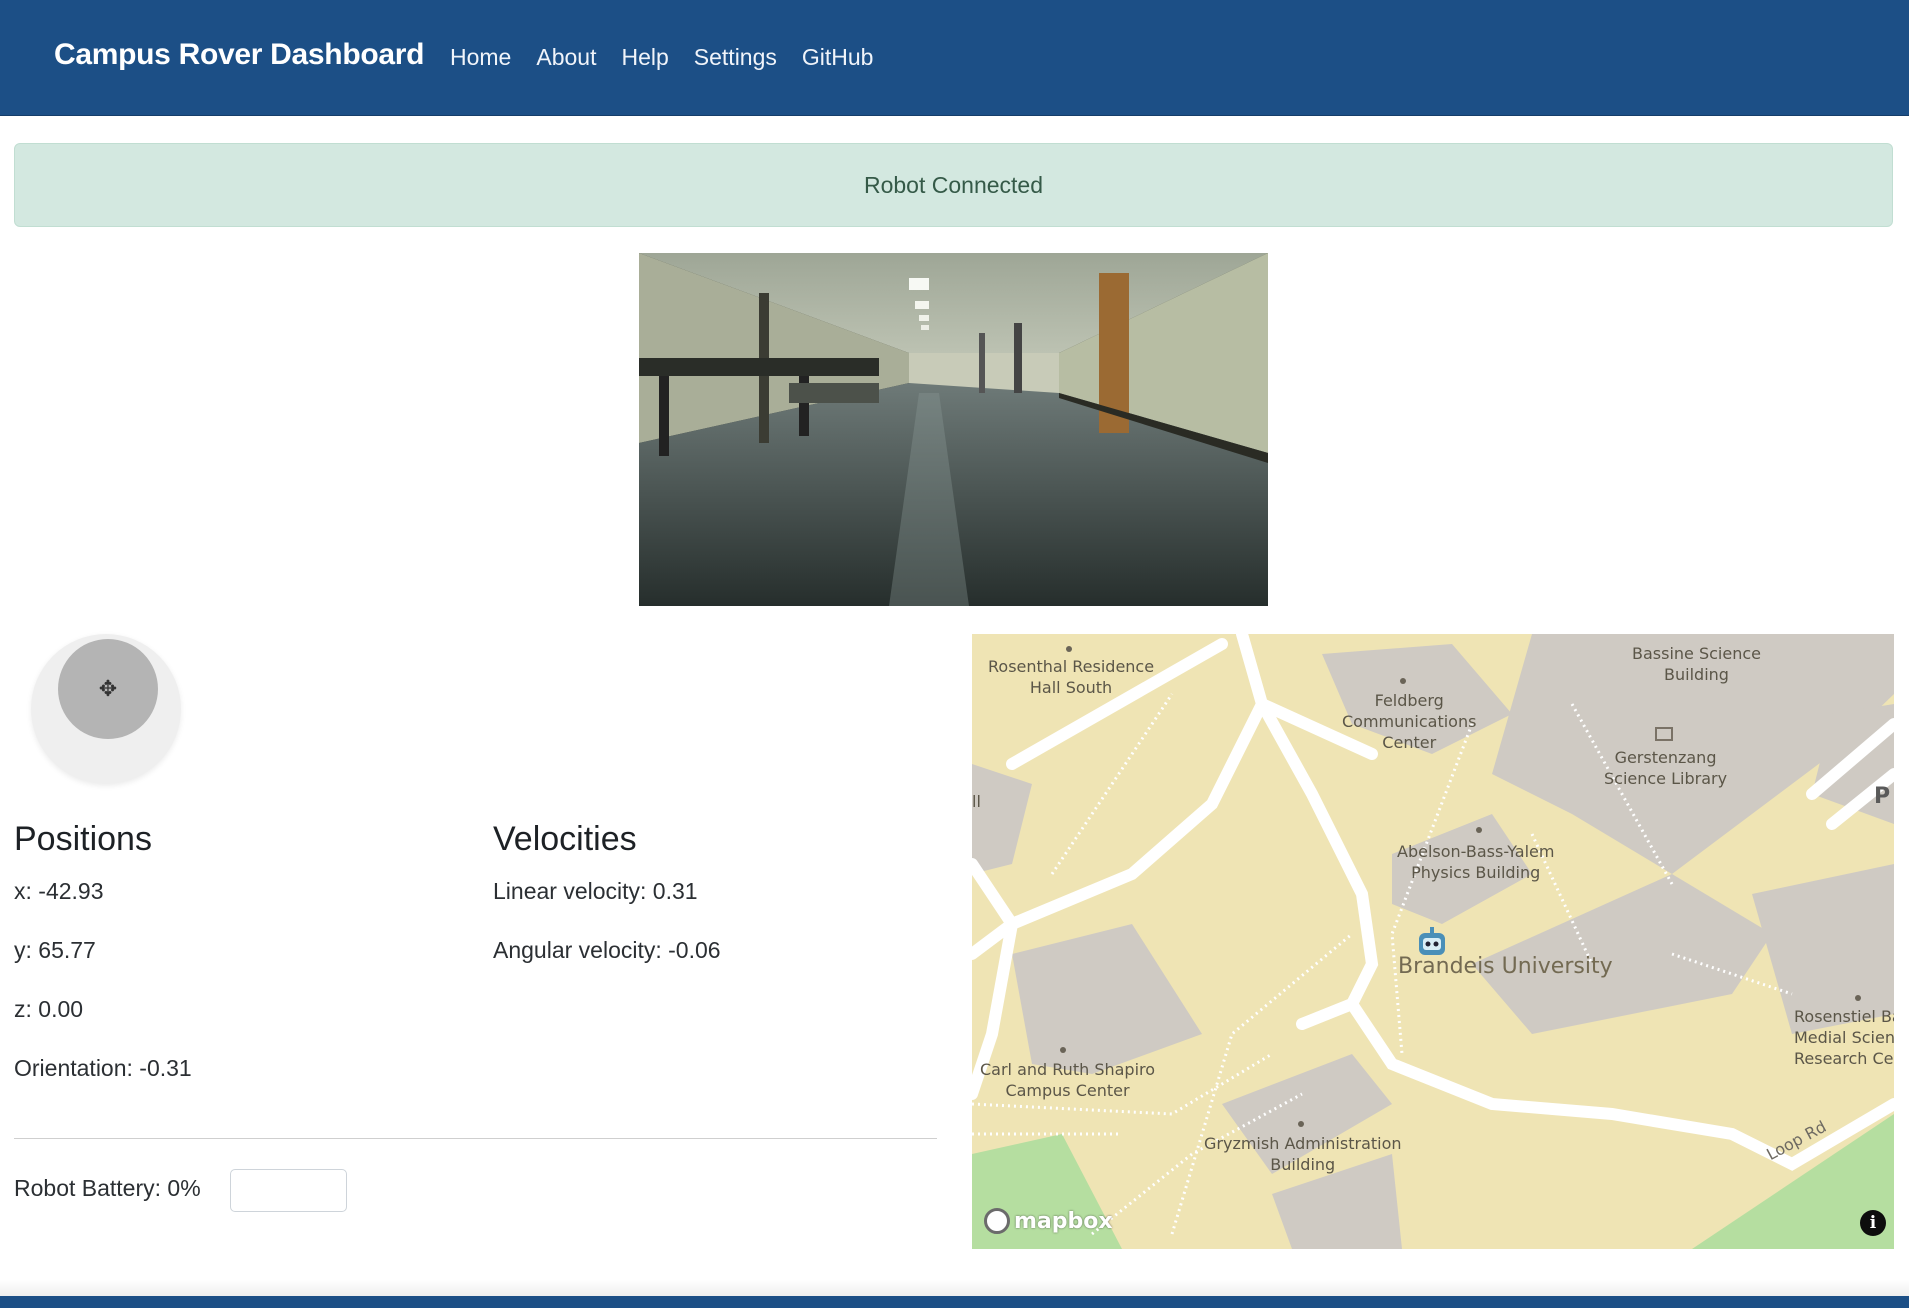  I want to click on robot-marker-icon, so click(1432, 941).